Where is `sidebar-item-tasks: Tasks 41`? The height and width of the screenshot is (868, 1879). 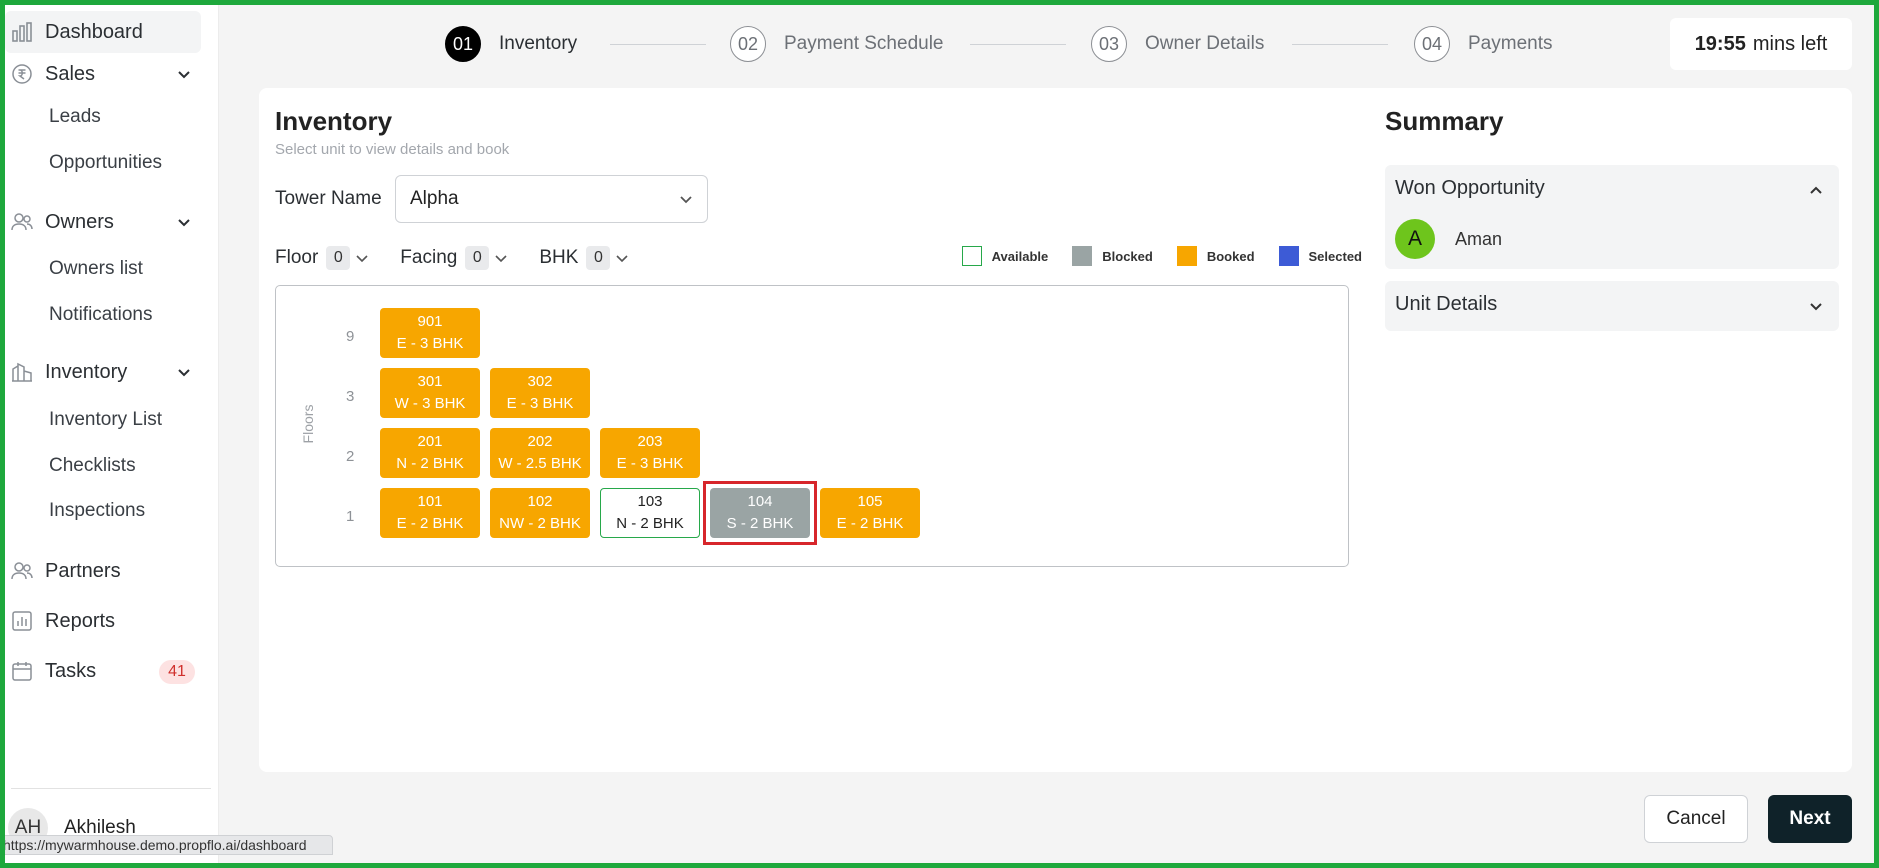 sidebar-item-tasks: Tasks 41 is located at coordinates (105, 671).